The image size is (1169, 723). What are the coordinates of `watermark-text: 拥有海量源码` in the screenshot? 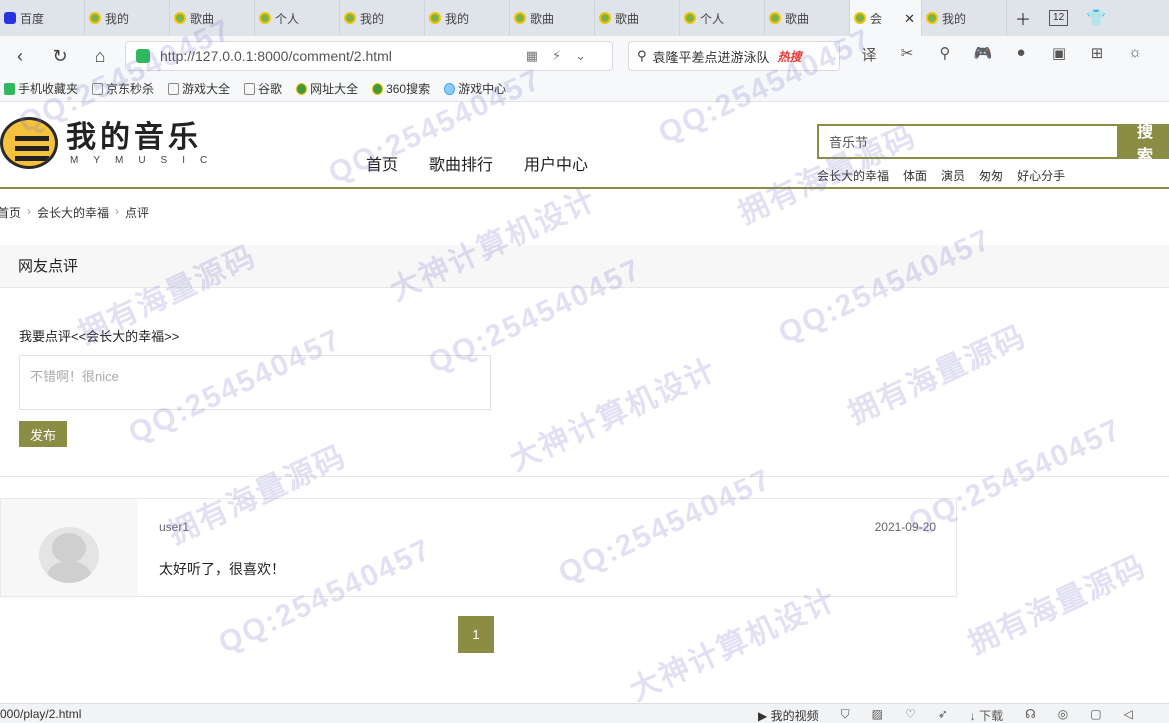 It's located at (1057, 605).